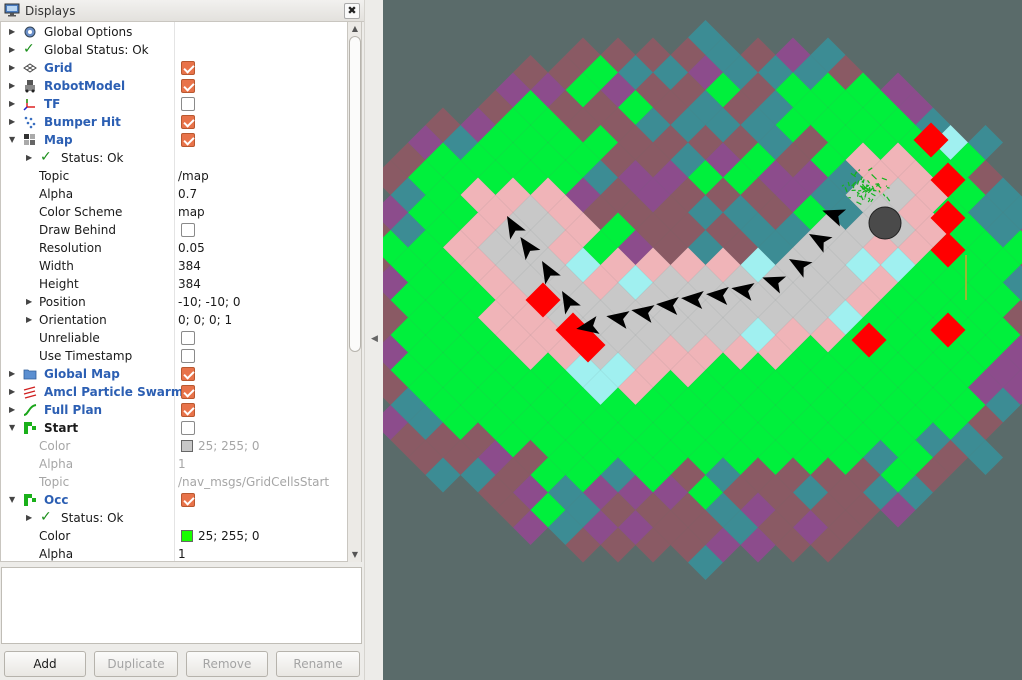 This screenshot has width=1022, height=680. What do you see at coordinates (174, 122) in the screenshot?
I see `tree-row: ▶ Bumper Hit` at bounding box center [174, 122].